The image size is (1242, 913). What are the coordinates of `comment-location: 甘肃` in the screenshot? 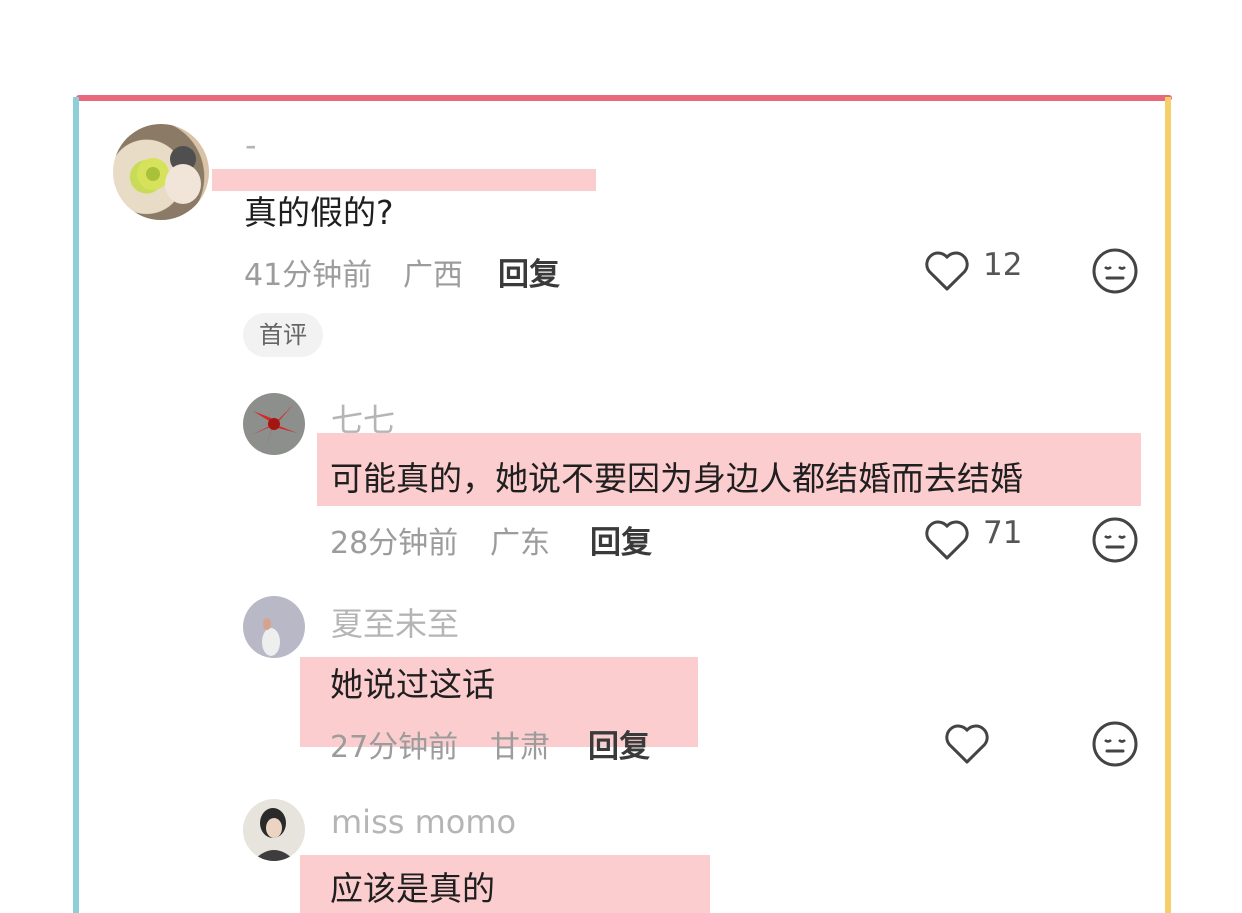 It's located at (520, 747).